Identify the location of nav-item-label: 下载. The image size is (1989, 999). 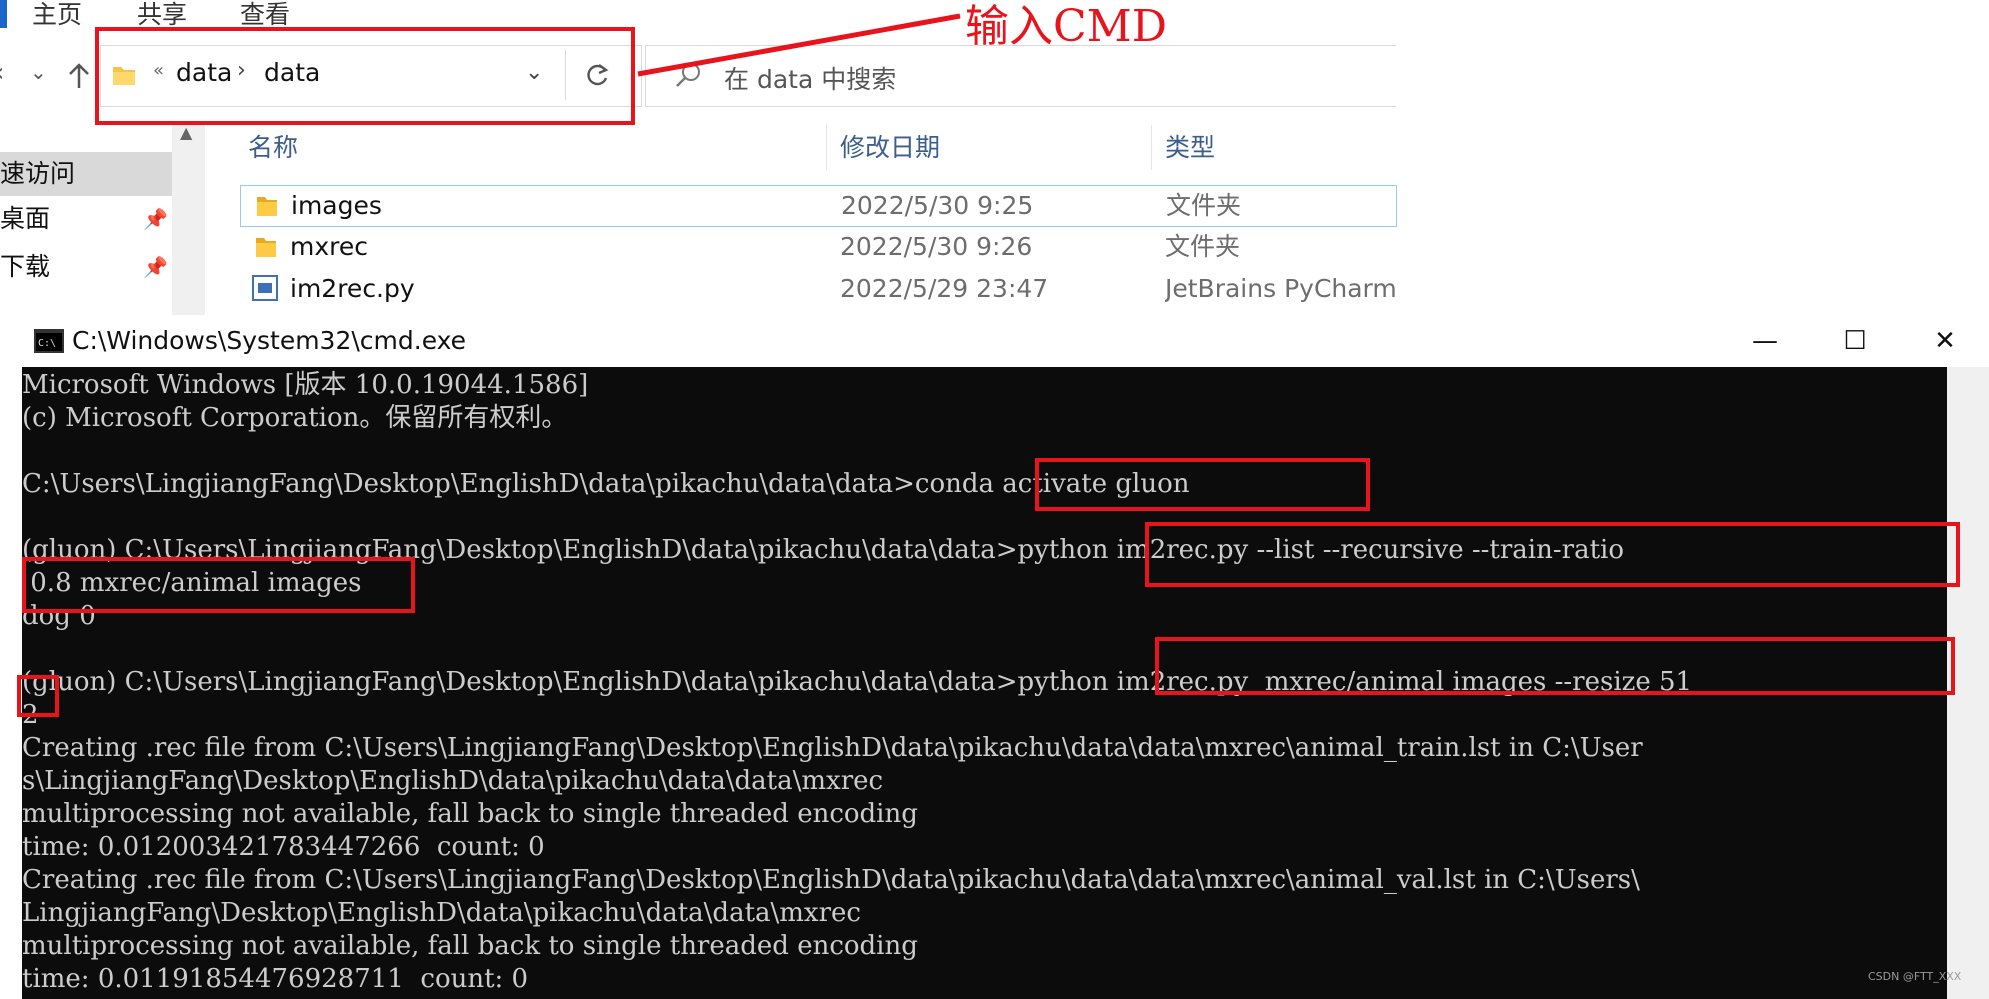
(25, 266).